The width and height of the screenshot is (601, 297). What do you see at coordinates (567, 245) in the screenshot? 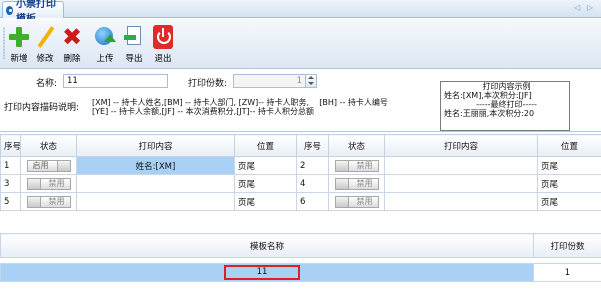
I see `col-header-copies: 打印份数` at bounding box center [567, 245].